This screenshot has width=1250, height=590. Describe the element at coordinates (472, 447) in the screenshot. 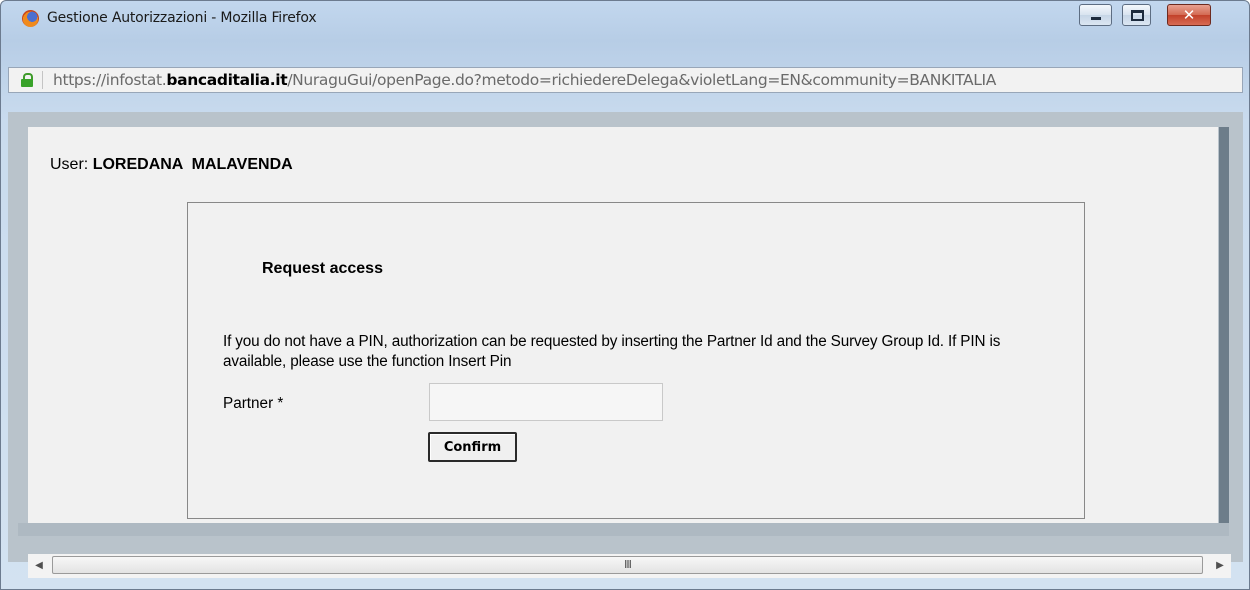

I see `confirm-button: Confirm` at that location.